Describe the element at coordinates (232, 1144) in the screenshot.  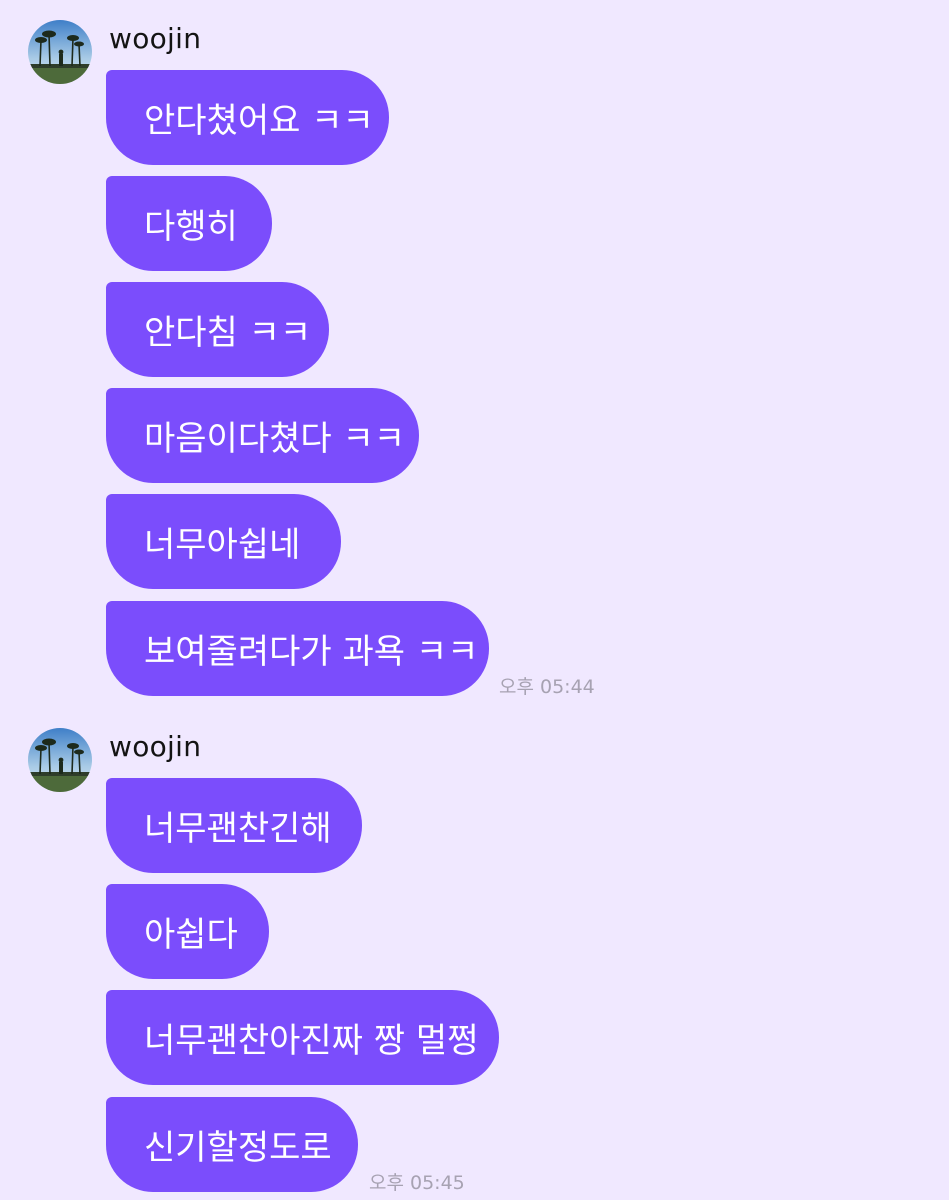
I see `message-bubble: 신기할정도로` at that location.